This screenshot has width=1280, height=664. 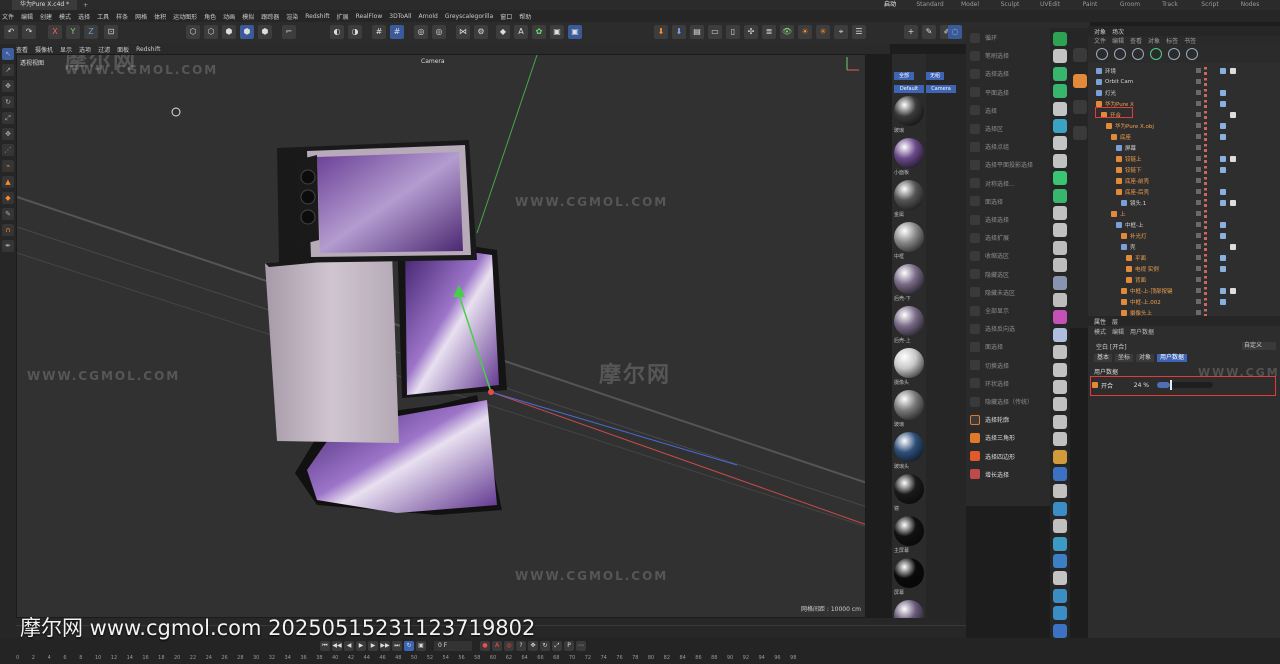 I want to click on scale-key-icon: ⤢, so click(x=557, y=646).